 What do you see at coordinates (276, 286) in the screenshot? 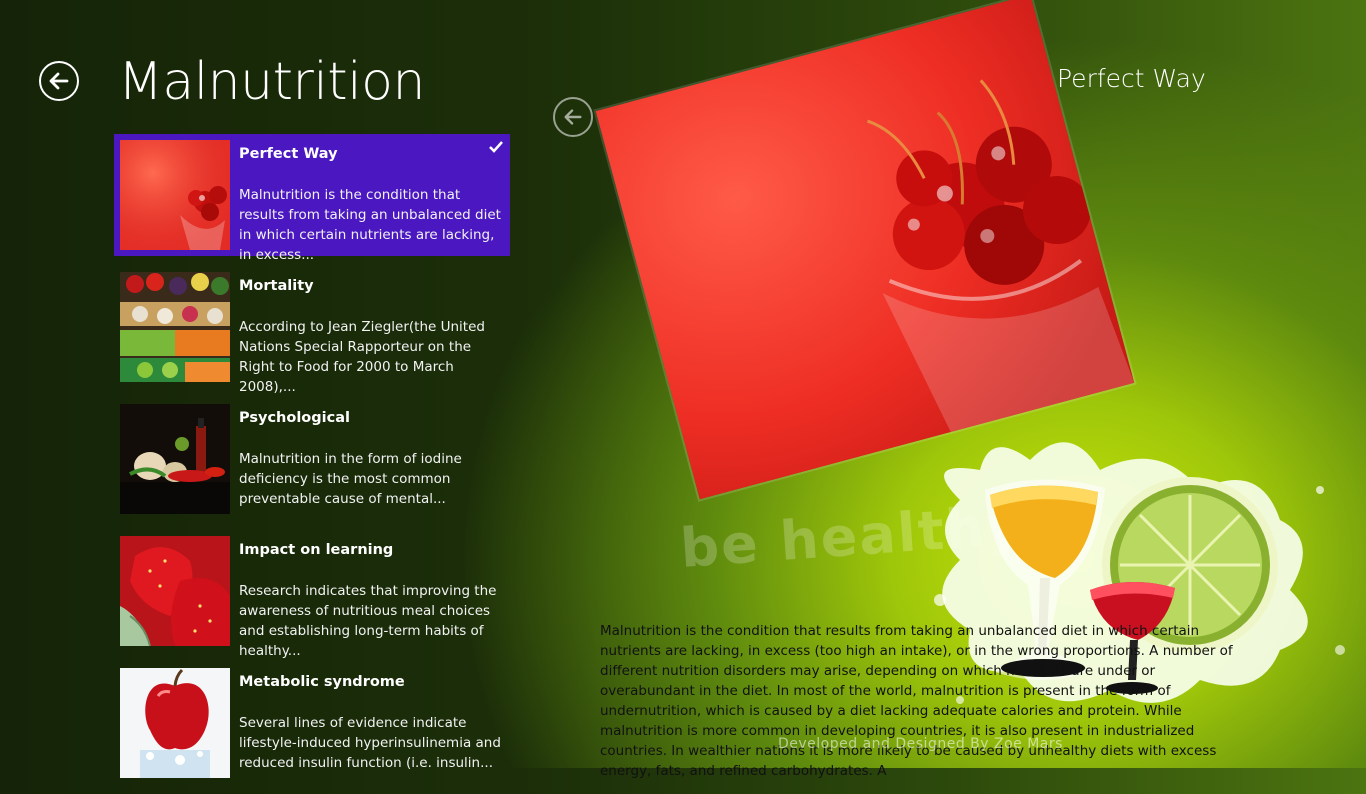
I see `item-title: Mortality` at bounding box center [276, 286].